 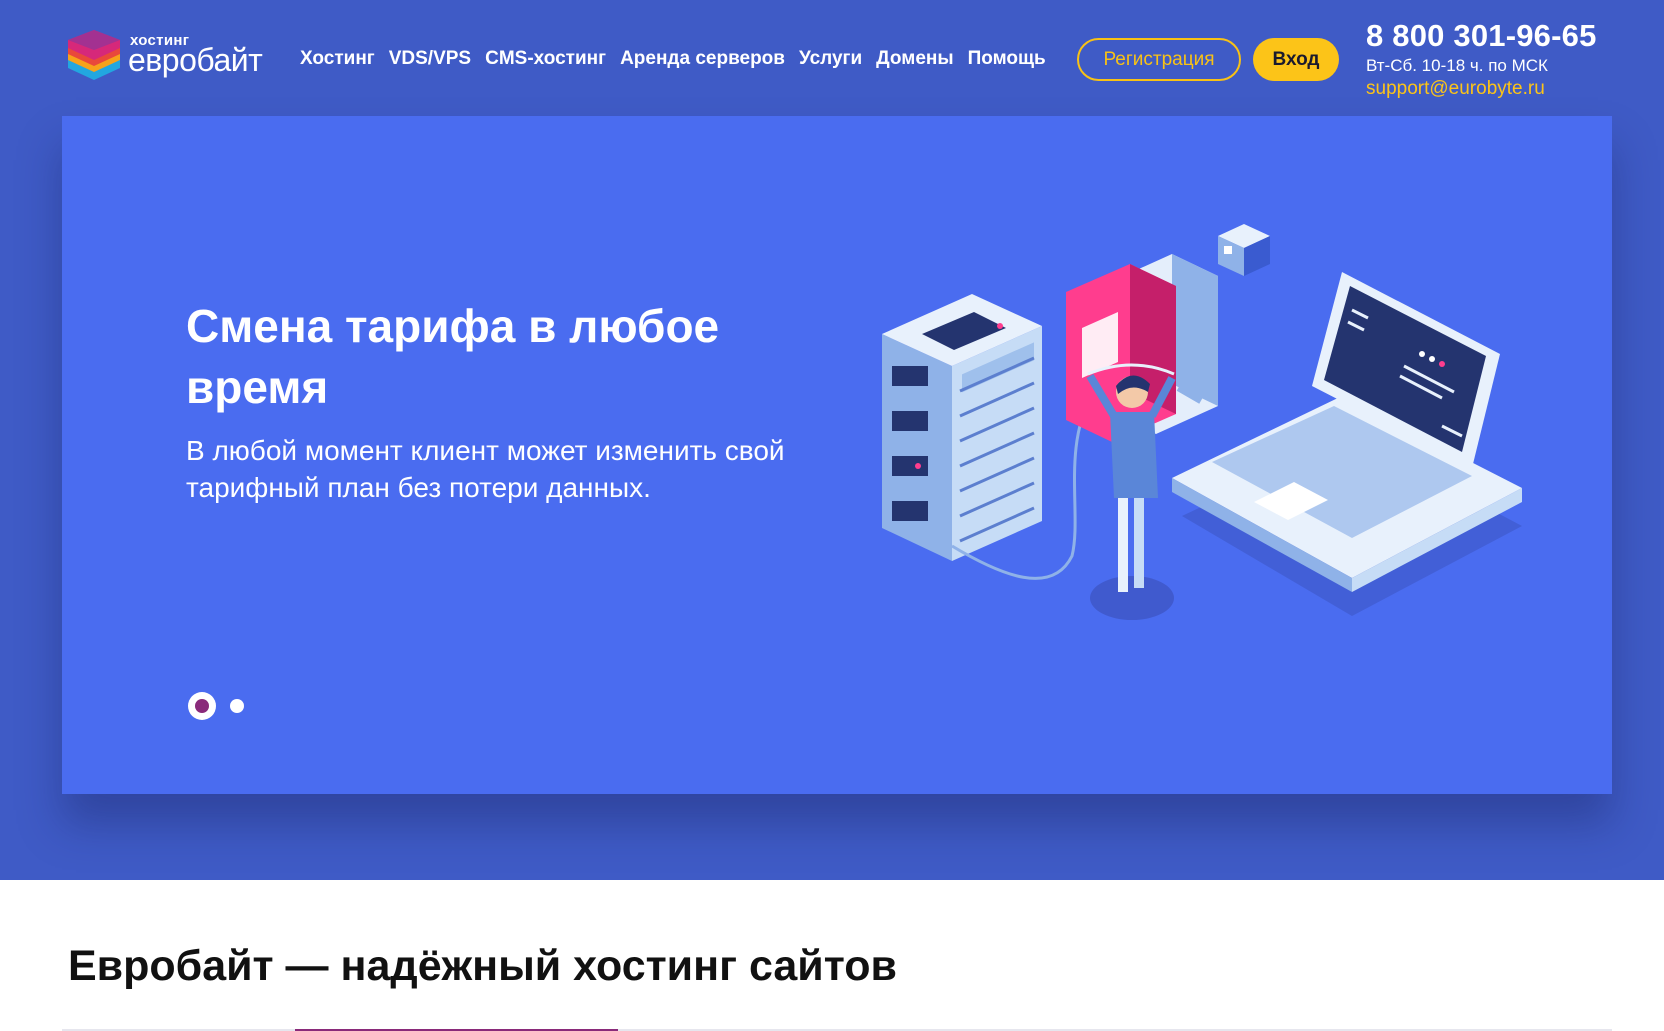 I want to click on nav-item-services: Услуги, so click(x=830, y=59).